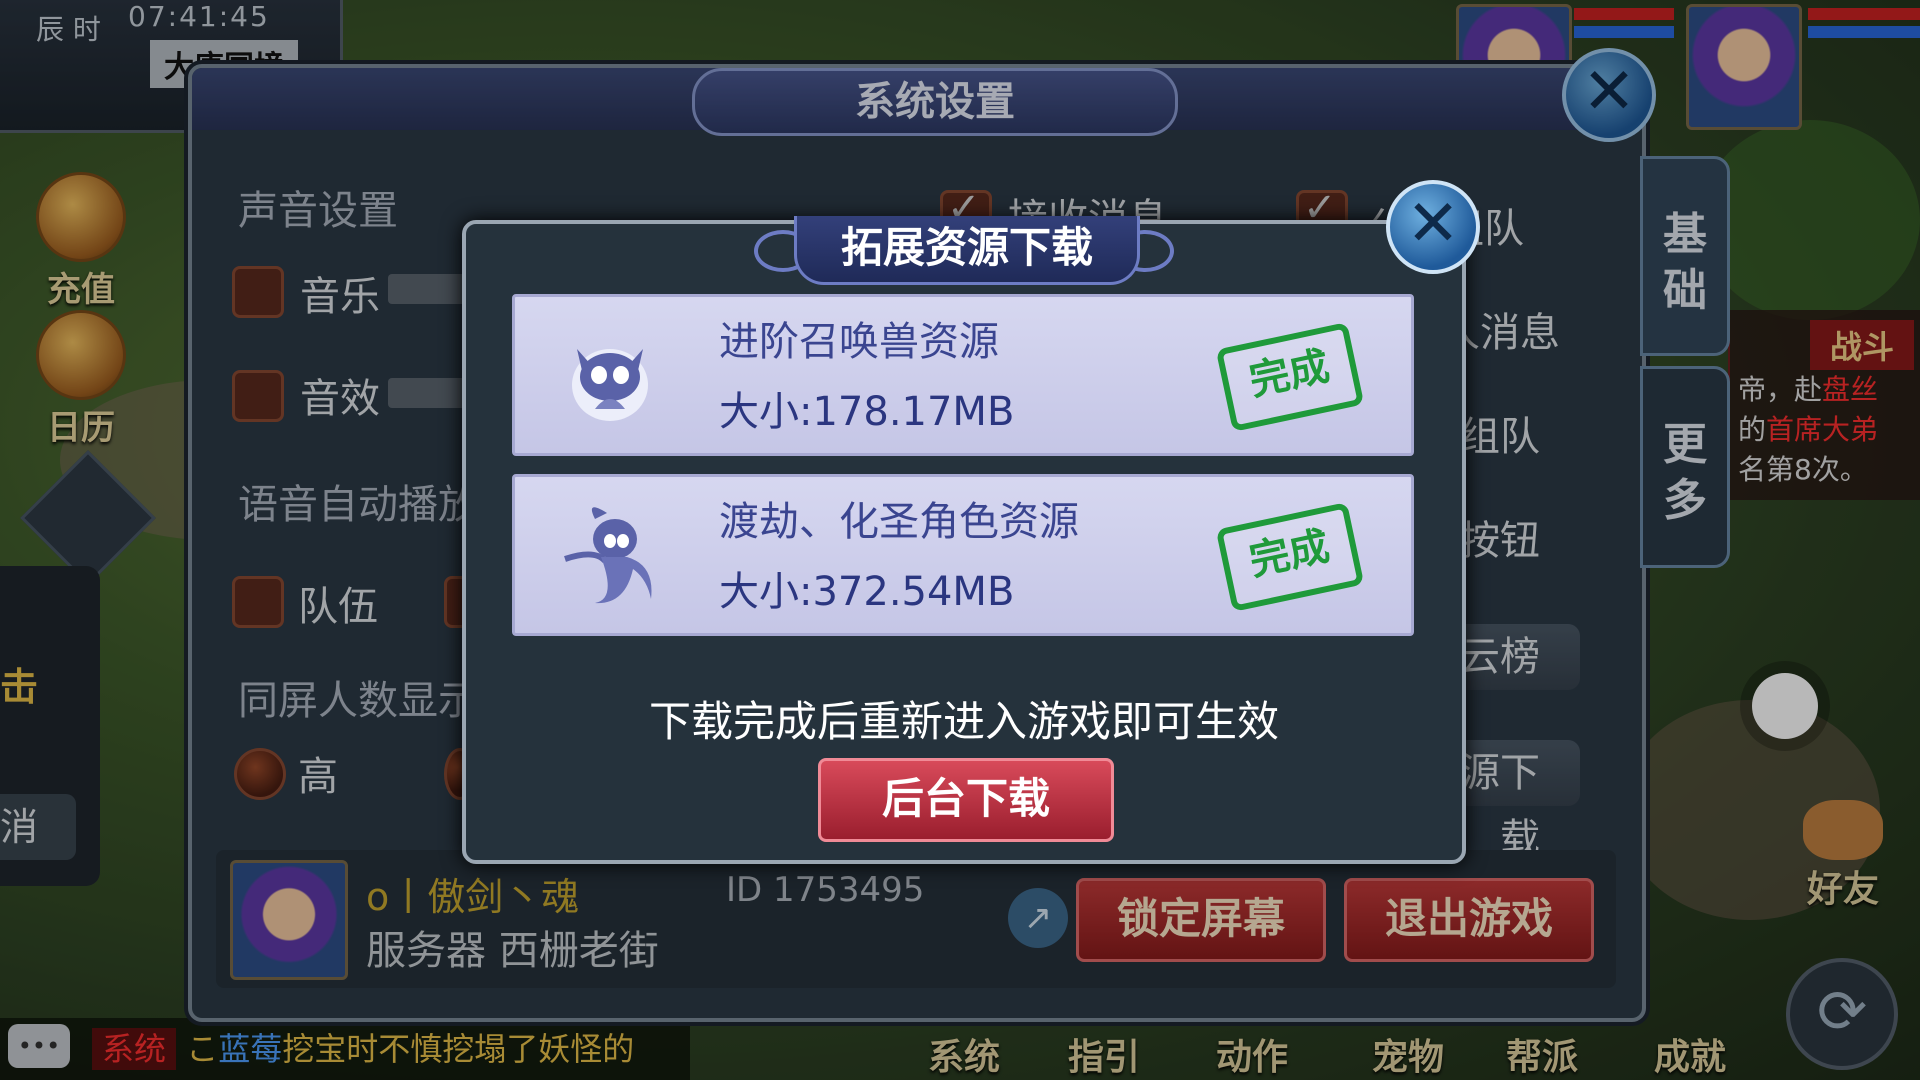  Describe the element at coordinates (1433, 227) in the screenshot. I see `dialog-close-button: ✕` at that location.